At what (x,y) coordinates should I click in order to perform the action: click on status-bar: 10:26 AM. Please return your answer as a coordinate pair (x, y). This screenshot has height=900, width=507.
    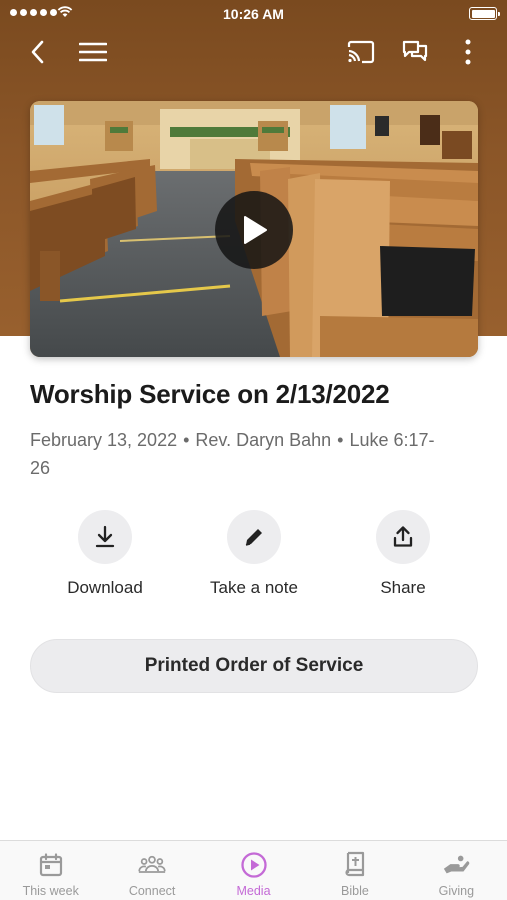
    Looking at the image, I should click on (253, 14).